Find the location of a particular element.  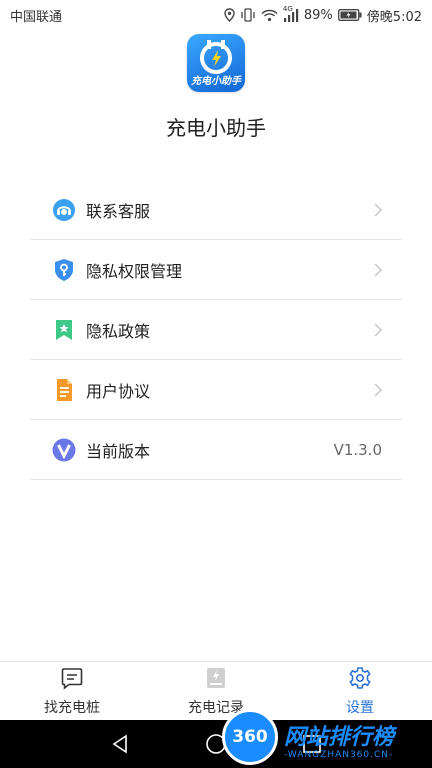

menu-item-current-version: 当前版本 V1.3.0 is located at coordinates (216, 450).